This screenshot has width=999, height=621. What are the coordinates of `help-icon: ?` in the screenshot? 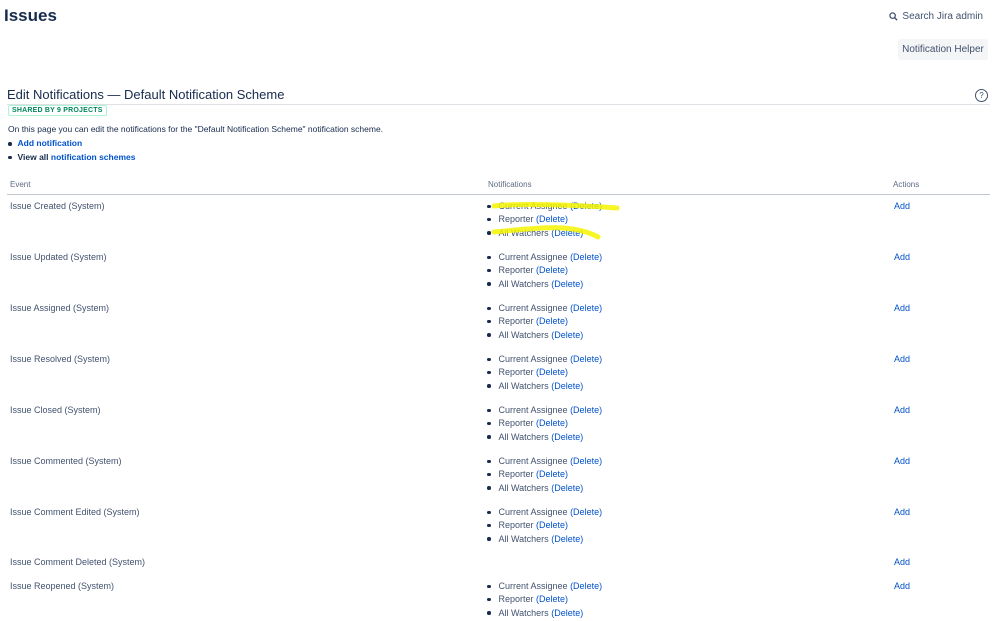 It's located at (981, 95).